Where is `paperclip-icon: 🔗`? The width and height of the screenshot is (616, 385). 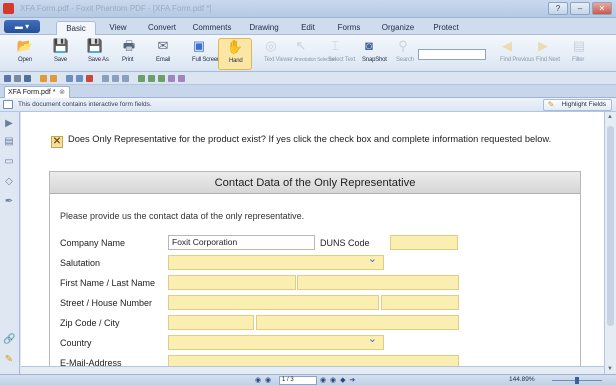
paperclip-icon: 🔗 is located at coordinates (9, 340).